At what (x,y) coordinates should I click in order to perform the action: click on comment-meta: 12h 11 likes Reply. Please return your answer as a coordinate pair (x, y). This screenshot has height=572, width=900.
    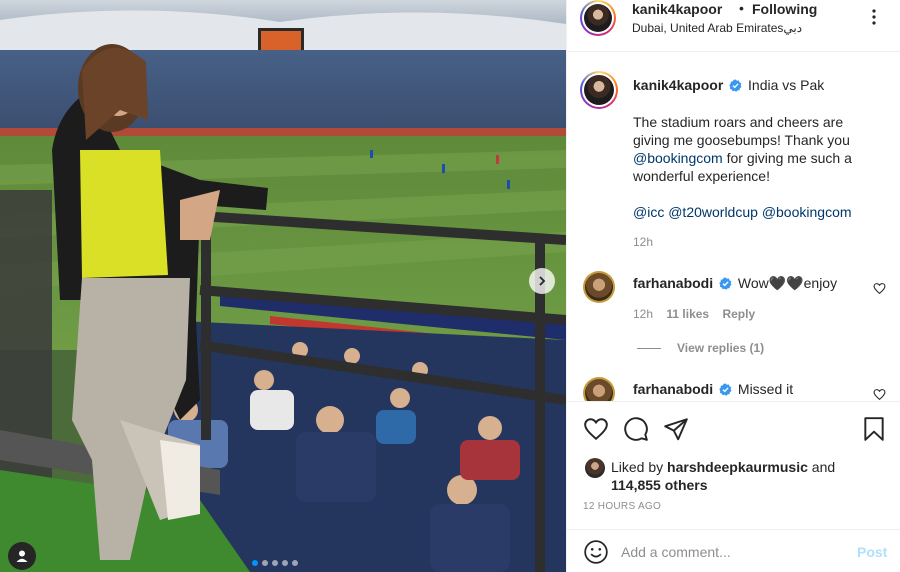
    Looking at the image, I should click on (694, 314).